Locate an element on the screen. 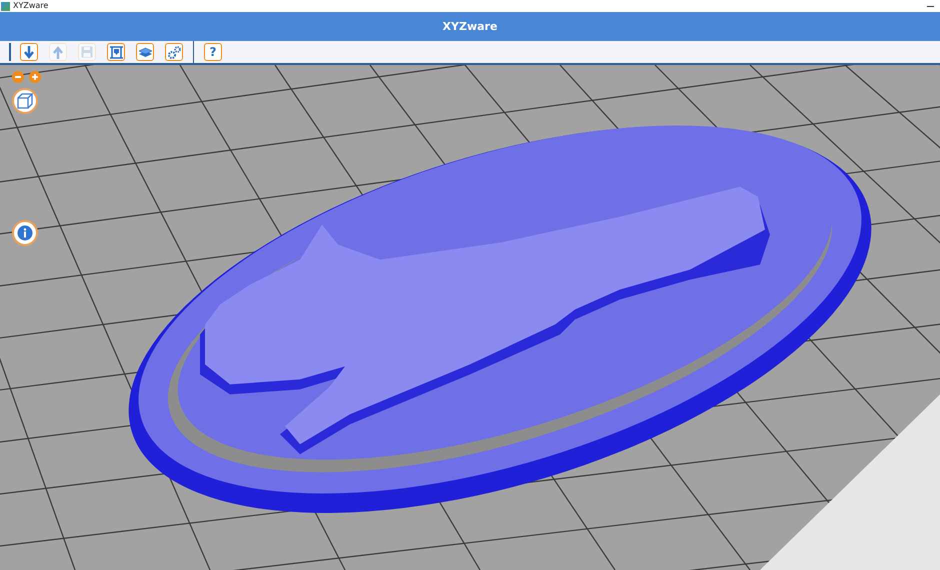 The height and width of the screenshot is (570, 940). plus-icon is located at coordinates (35, 77).